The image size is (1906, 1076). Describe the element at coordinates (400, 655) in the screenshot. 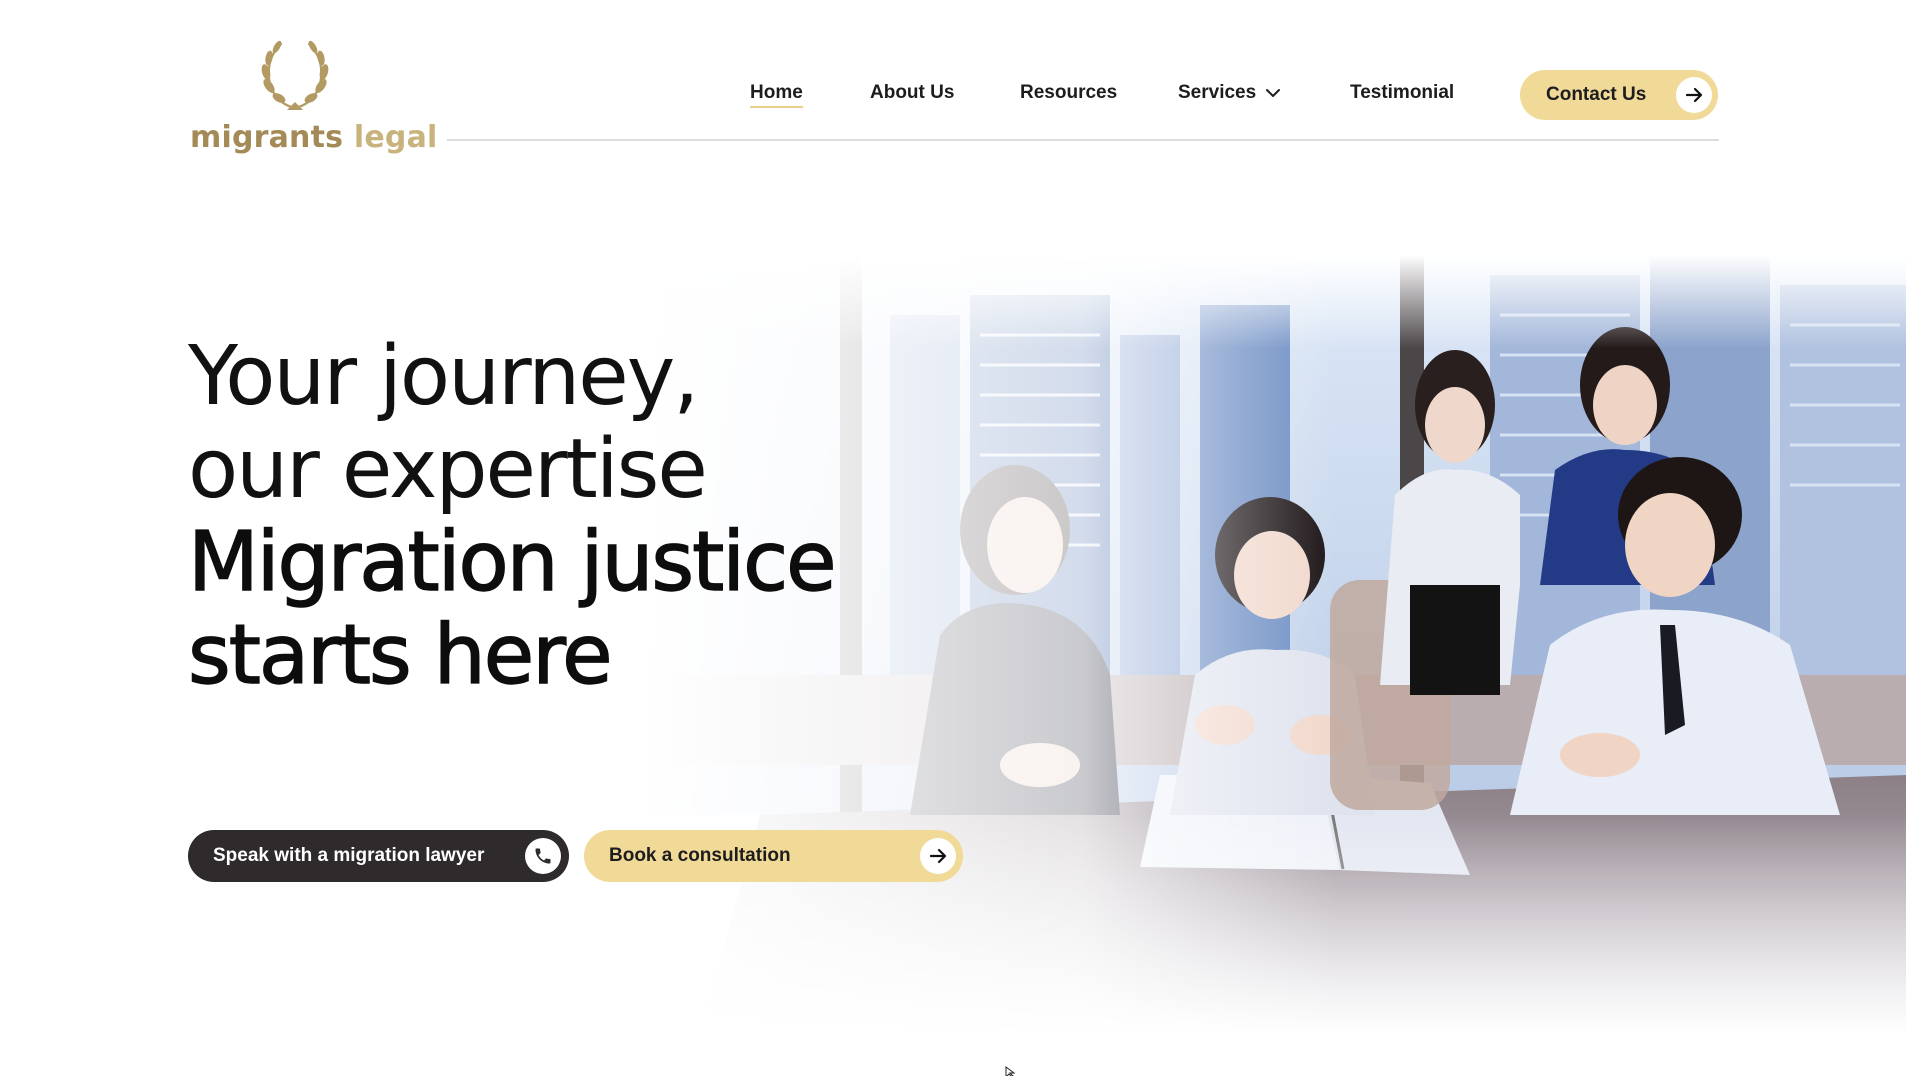

I see `hero-line-4: starts here` at that location.